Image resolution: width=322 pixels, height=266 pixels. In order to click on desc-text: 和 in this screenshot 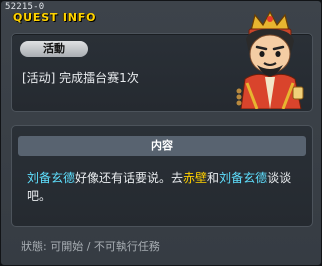, I will do `click(213, 178)`.